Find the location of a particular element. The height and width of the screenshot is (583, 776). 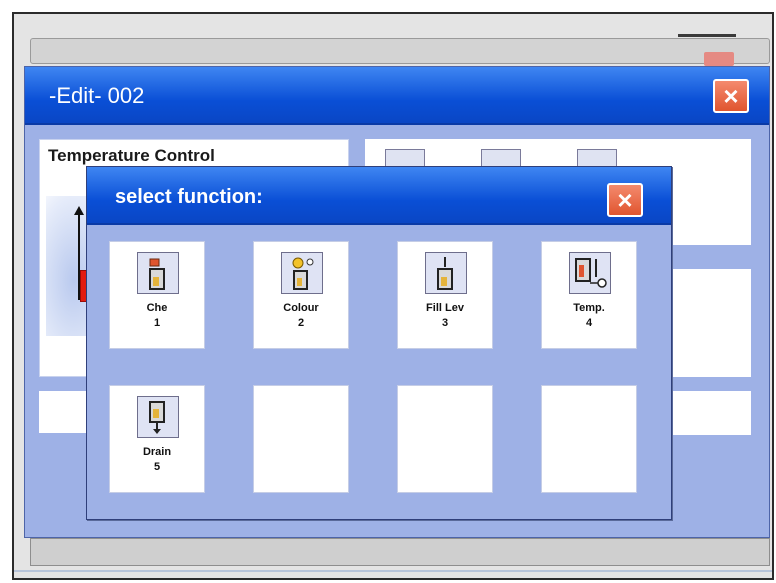

dialog-close-button: × is located at coordinates (625, 200).